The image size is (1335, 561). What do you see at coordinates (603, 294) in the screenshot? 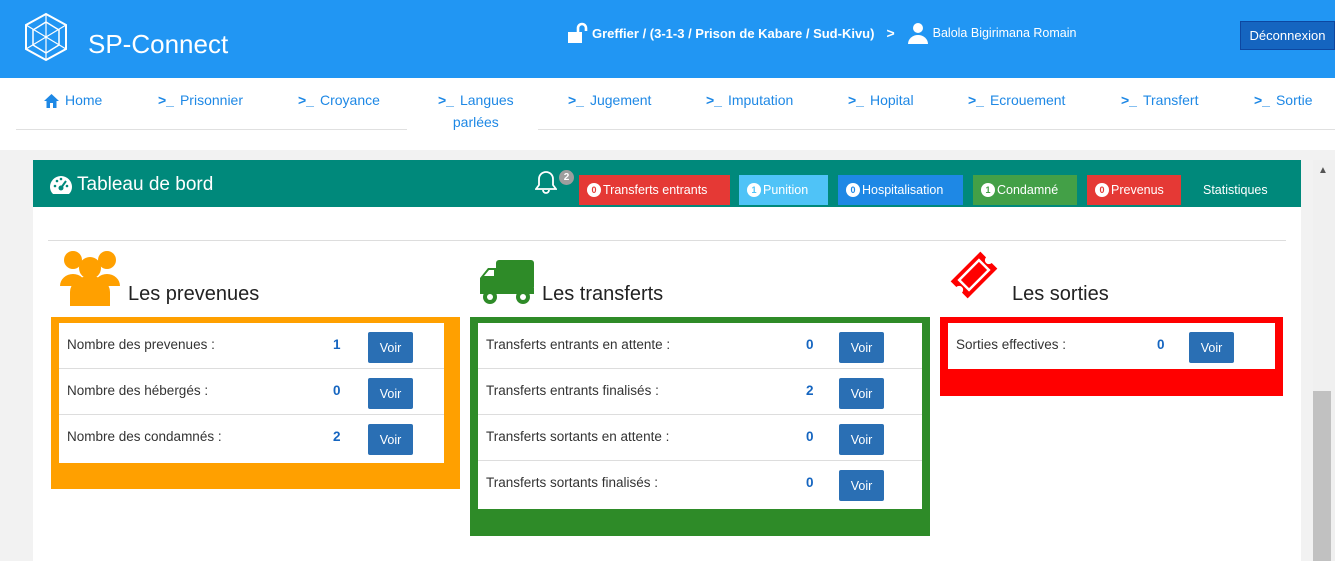
I see `transferts-title: Les transferts` at bounding box center [603, 294].